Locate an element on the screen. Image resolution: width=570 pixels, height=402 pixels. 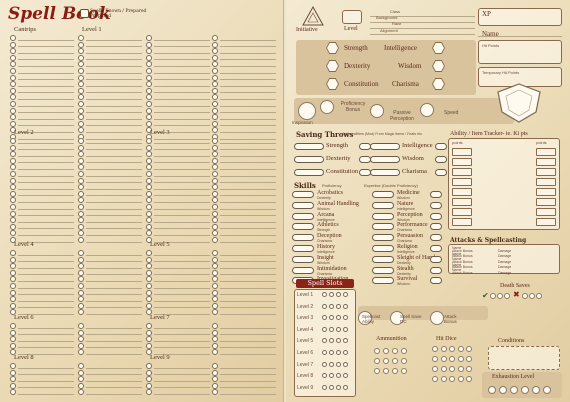
tracker-left-cell is located at coordinates (462, 202).